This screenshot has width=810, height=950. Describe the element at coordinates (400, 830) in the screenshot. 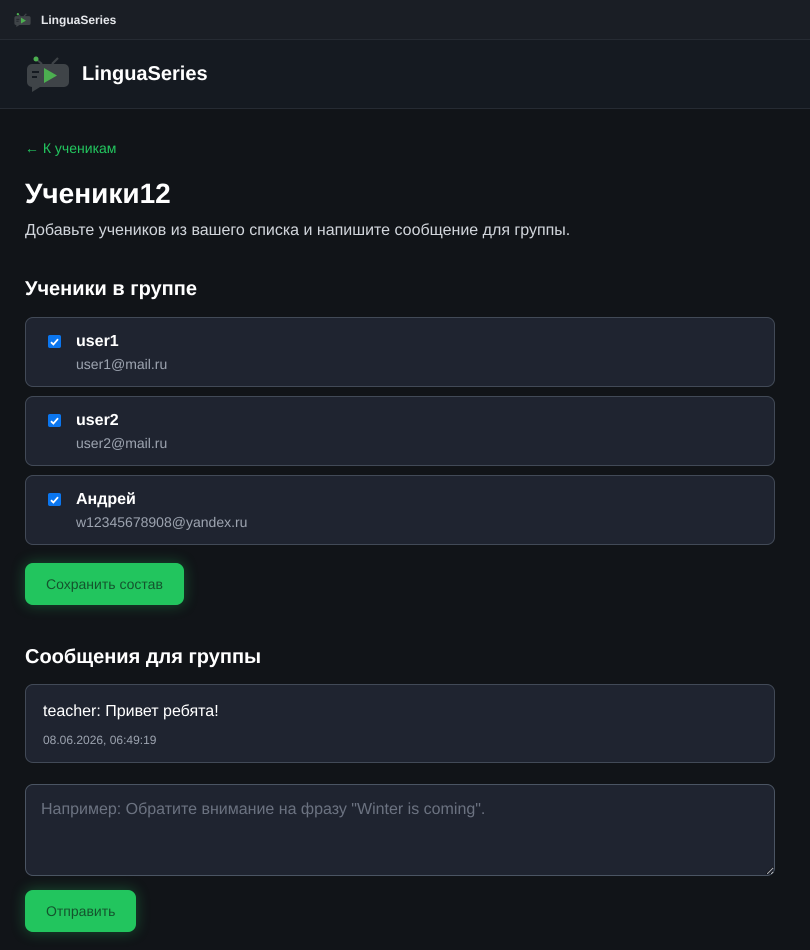

I see `message-field: Например: Обратите внимание на фразу "Winter is coming".` at that location.